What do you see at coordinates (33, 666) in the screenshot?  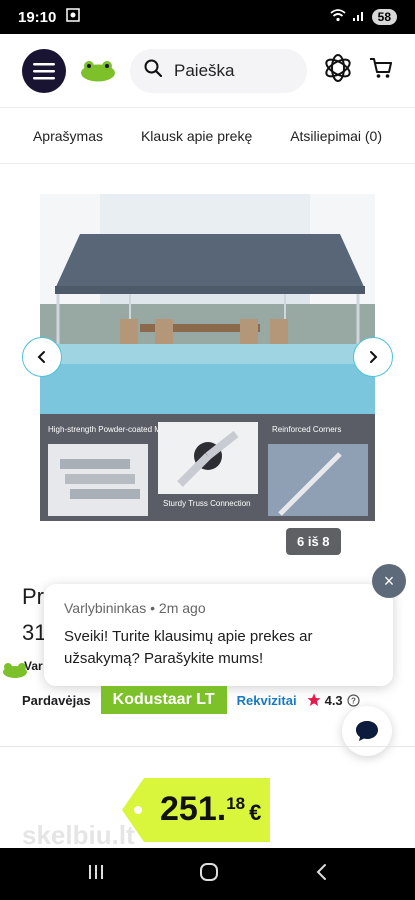 I see `seller-partial-label: Var` at bounding box center [33, 666].